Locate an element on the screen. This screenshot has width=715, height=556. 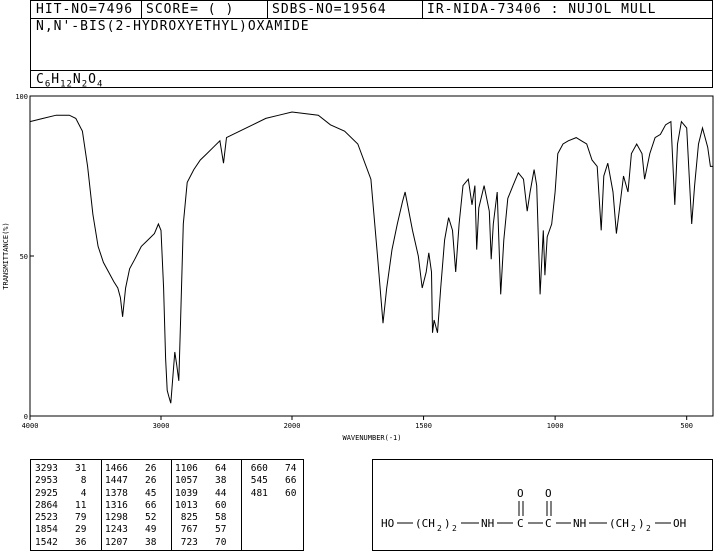
peak-row: 1039 44 is located at coordinates (201, 493).